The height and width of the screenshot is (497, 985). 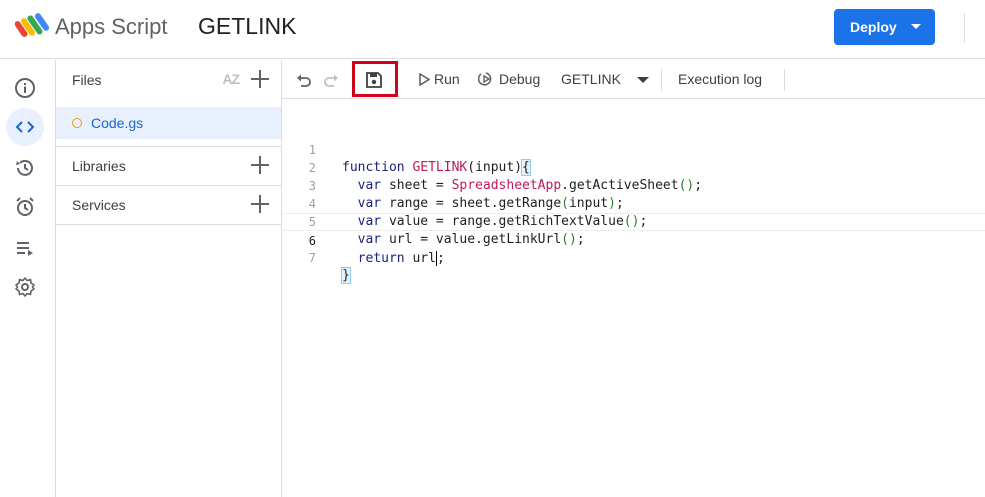 What do you see at coordinates (99, 204) in the screenshot?
I see `services-label: Services` at bounding box center [99, 204].